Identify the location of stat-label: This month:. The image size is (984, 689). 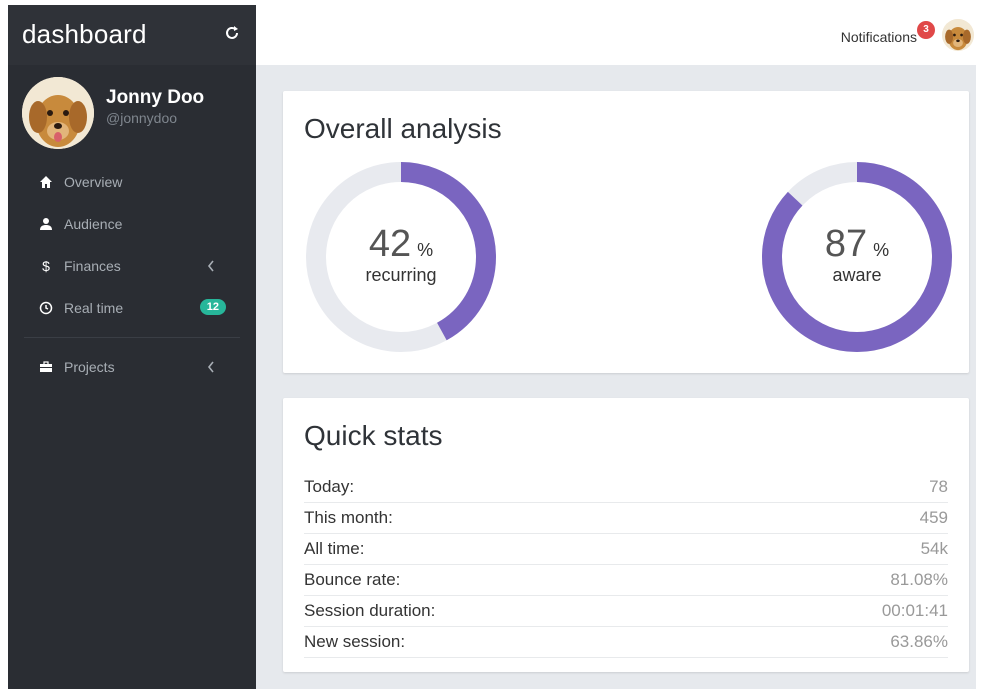
(348, 517).